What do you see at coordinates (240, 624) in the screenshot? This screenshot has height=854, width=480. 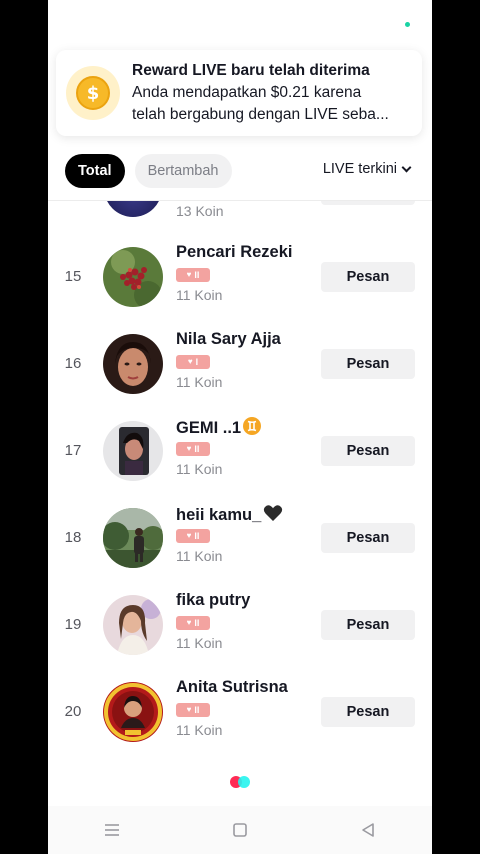 I see `list-item: 19 fika putry ♥ II 11 Koin Pesan` at bounding box center [240, 624].